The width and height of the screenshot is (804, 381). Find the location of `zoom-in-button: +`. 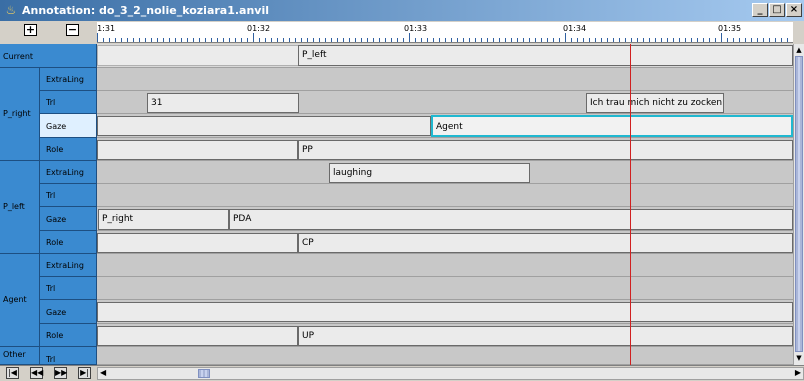

zoom-in-button: + is located at coordinates (30, 30).